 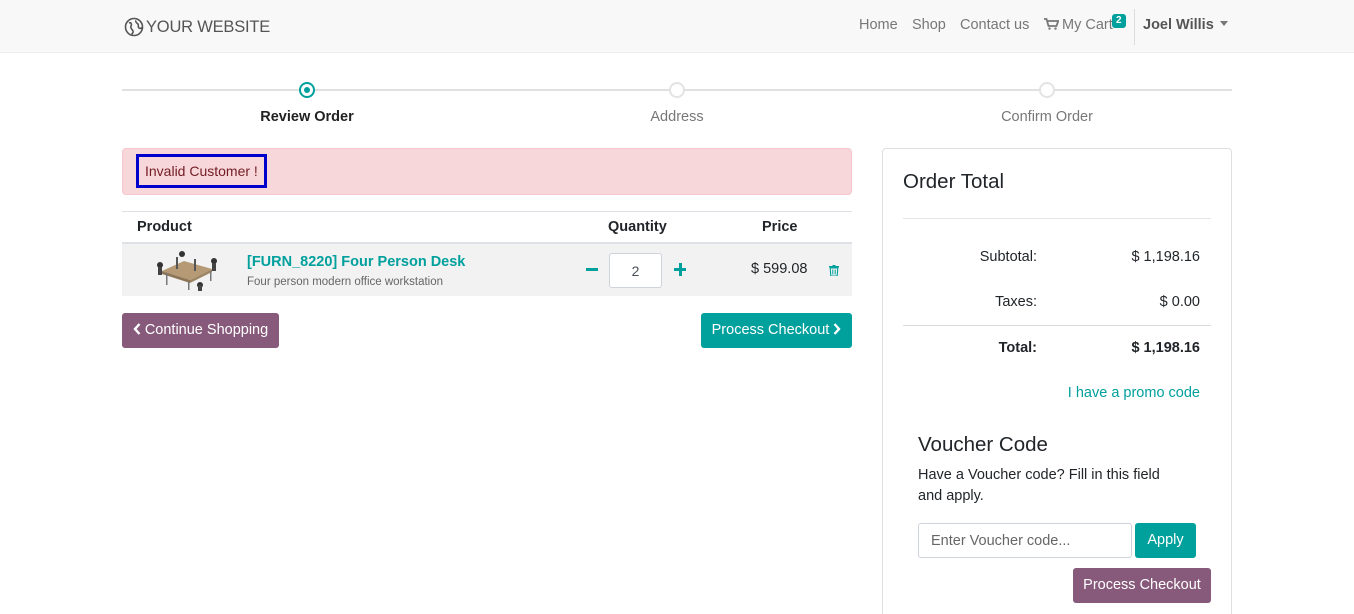 I want to click on trash-icon, so click(x=834, y=270).